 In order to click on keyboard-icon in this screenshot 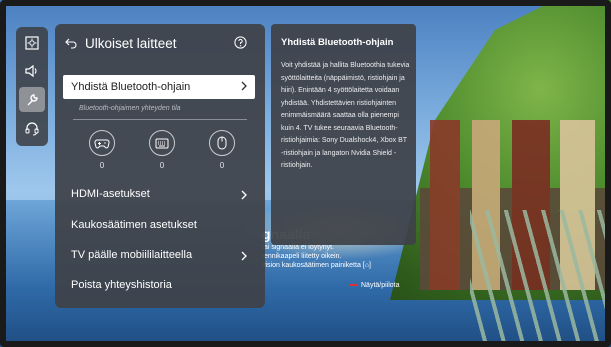, I will do `click(162, 143)`.